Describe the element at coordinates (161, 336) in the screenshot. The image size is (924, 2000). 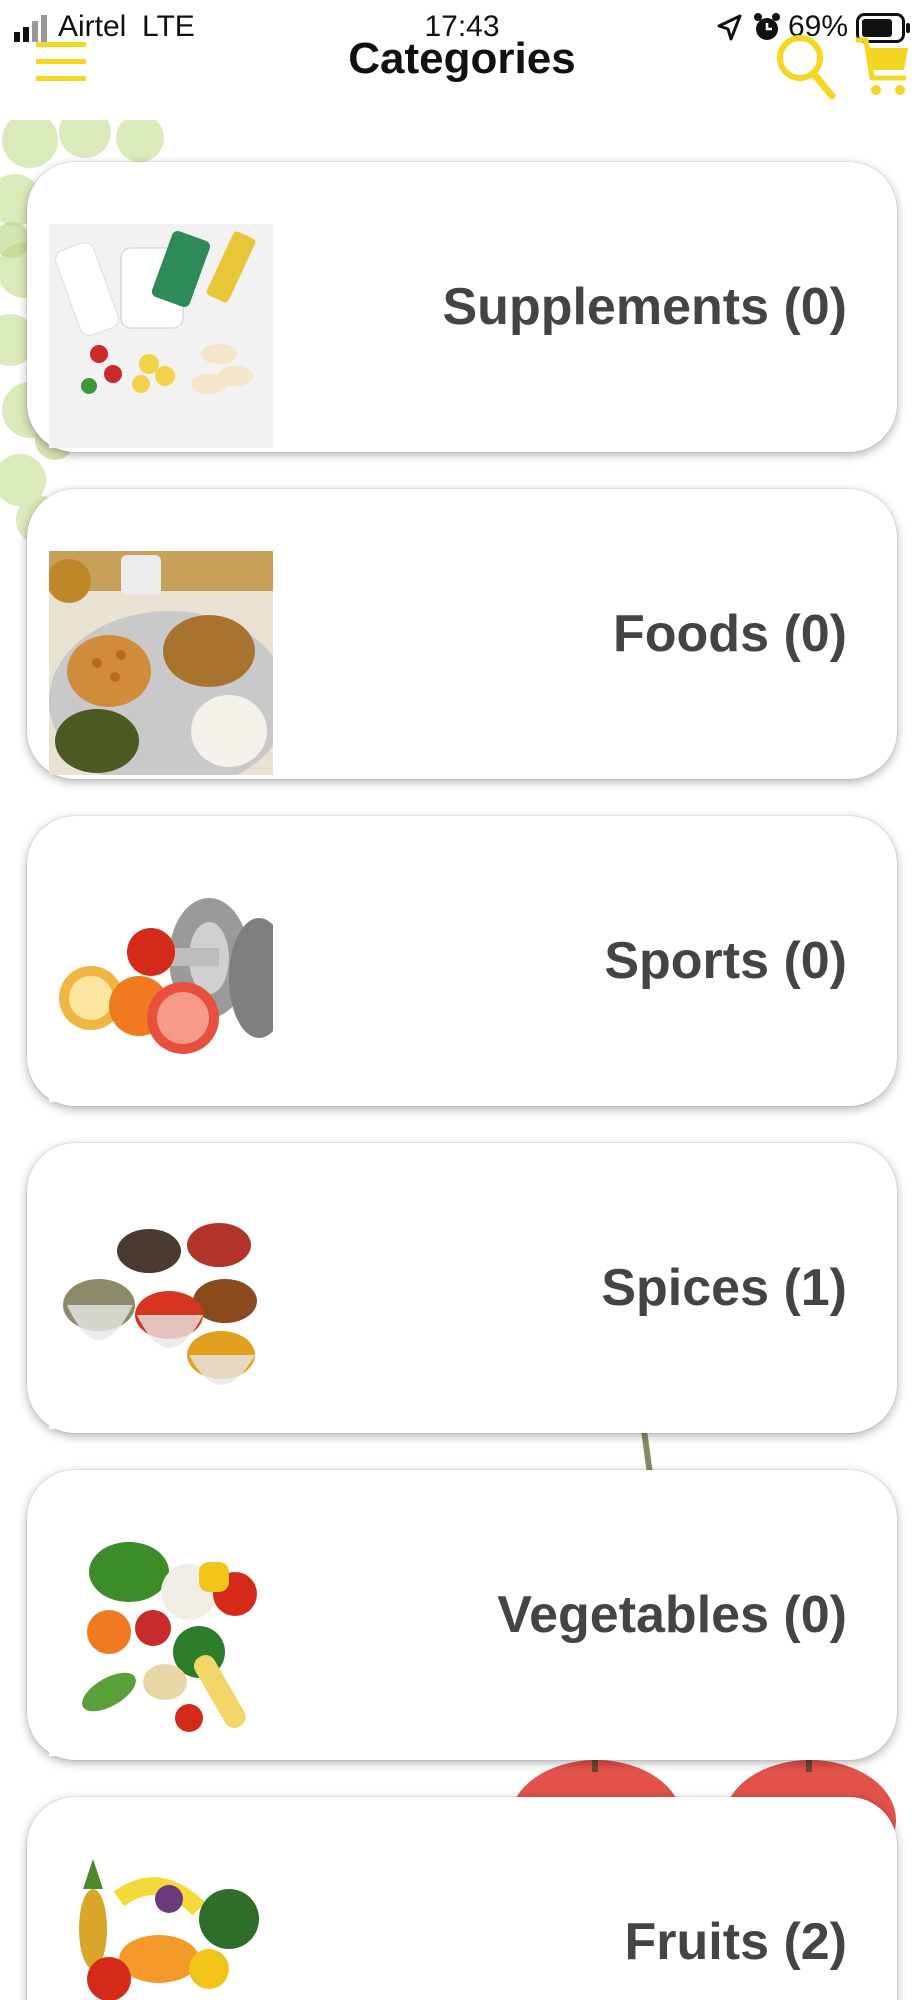
I see `supplements-image` at that location.